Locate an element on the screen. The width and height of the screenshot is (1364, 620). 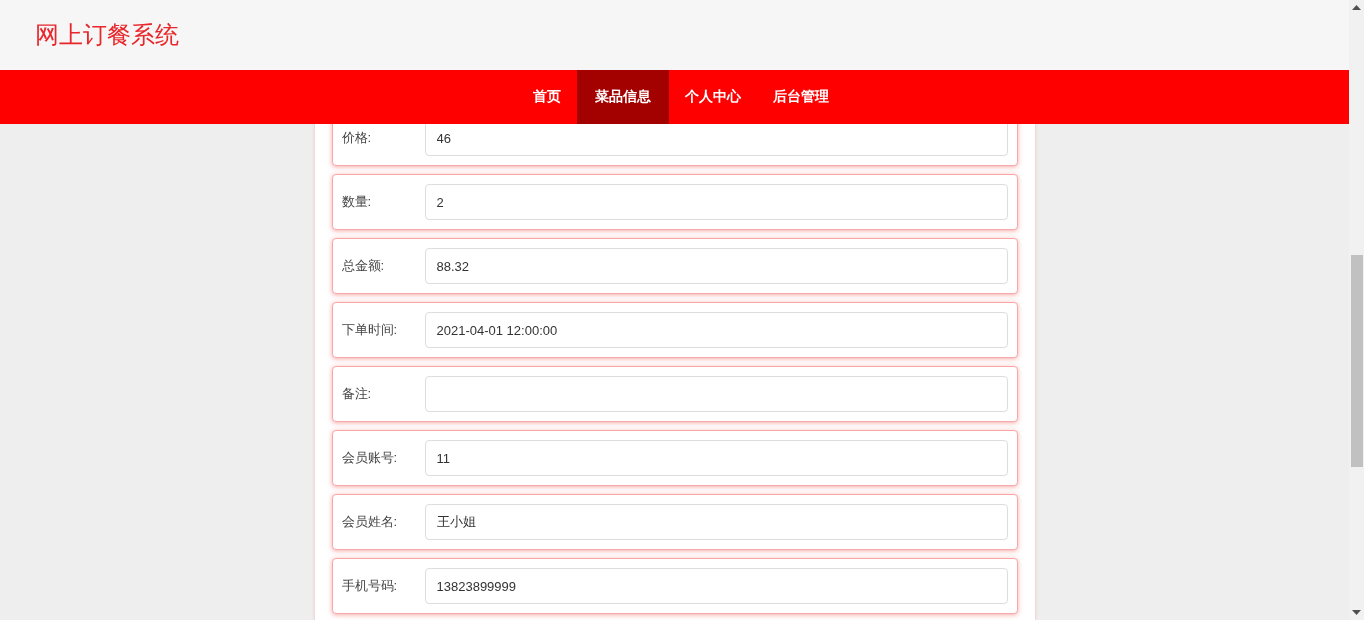
field-label: 会员账号: is located at coordinates (370, 458).